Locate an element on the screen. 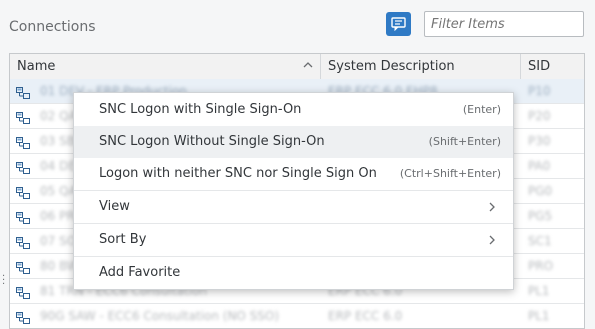 The image size is (595, 329). menu-item-view: View is located at coordinates (293, 207).